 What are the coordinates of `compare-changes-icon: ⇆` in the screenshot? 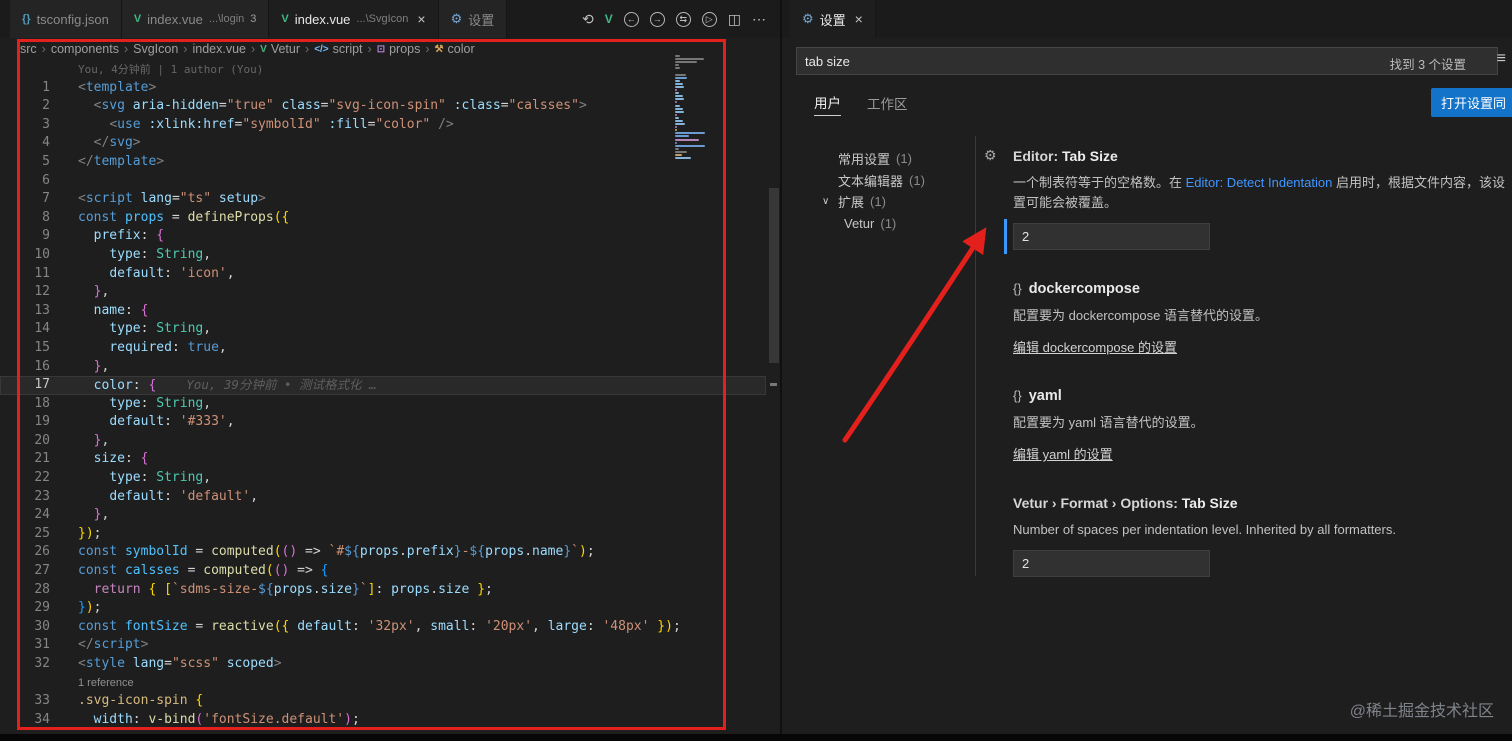 It's located at (683, 19).